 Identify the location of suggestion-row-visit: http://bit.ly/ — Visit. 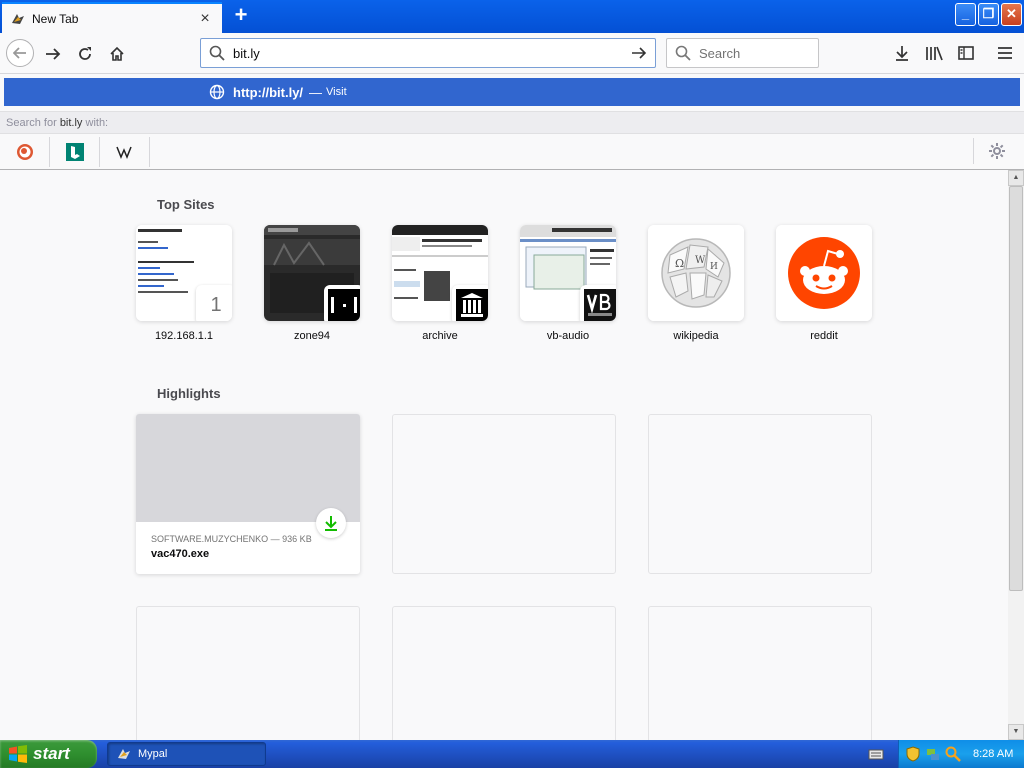
(512, 92).